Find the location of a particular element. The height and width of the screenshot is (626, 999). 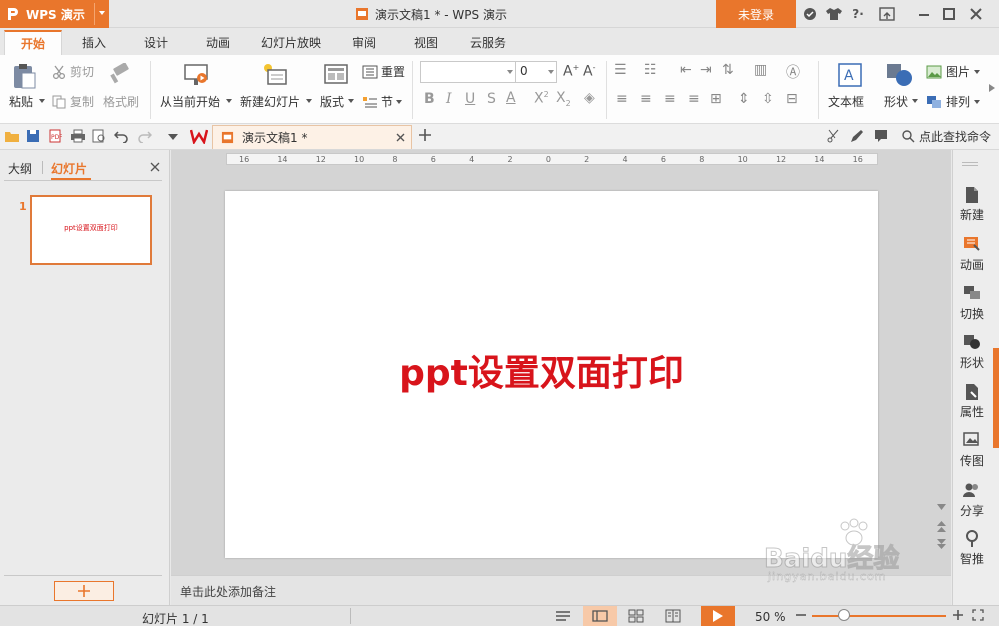

maximize-icon is located at coordinates (949, 14).